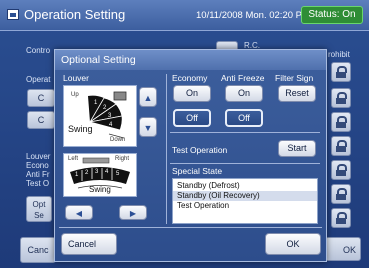  I want to click on anti-freeze-label: Anti Freeze, so click(243, 78).